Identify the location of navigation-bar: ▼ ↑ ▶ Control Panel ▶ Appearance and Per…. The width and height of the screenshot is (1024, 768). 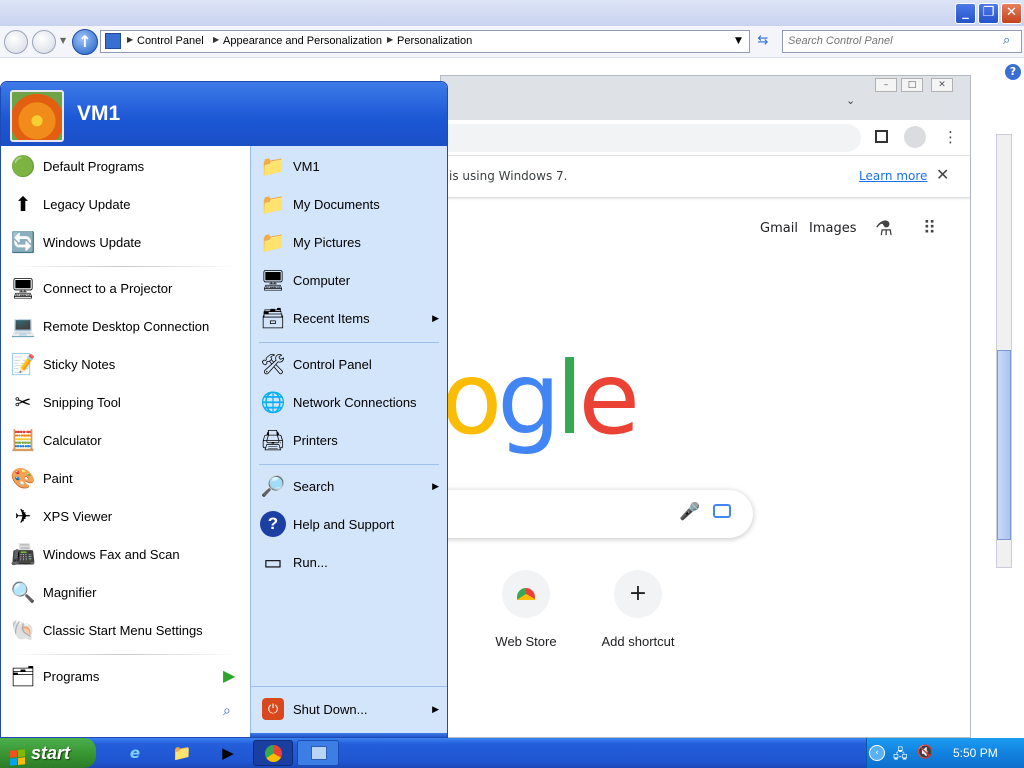
(512, 42).